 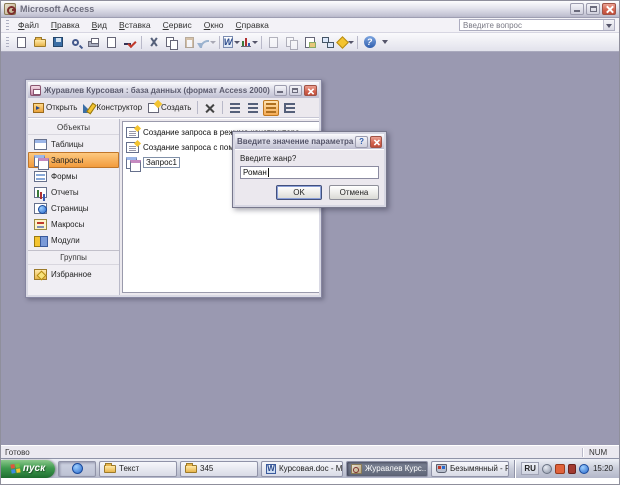 What do you see at coordinates (177, 25) in the screenshot?
I see `menu-tools: Сервис` at bounding box center [177, 25].